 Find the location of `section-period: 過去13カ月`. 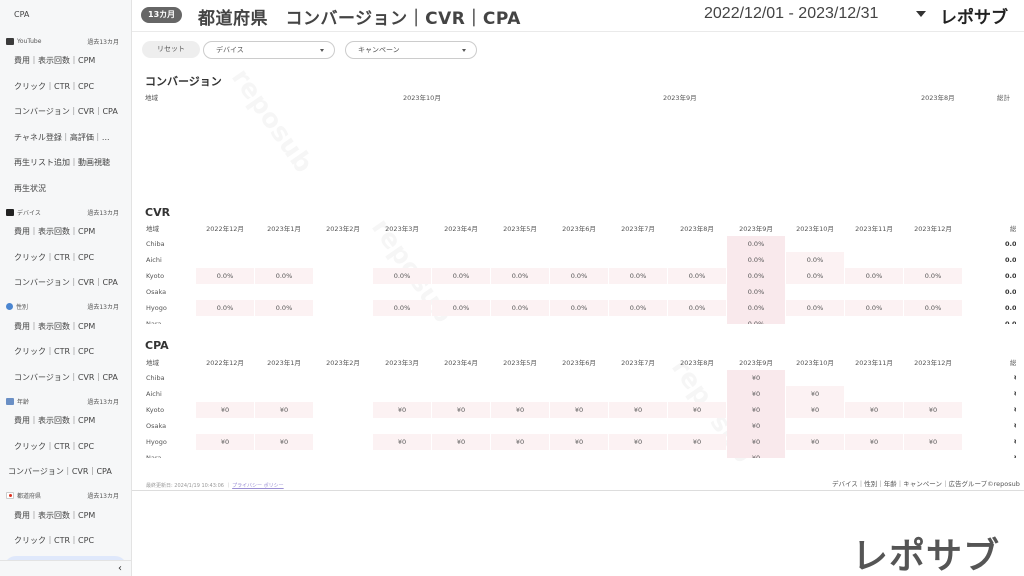

section-period: 過去13カ月 is located at coordinates (103, 496).